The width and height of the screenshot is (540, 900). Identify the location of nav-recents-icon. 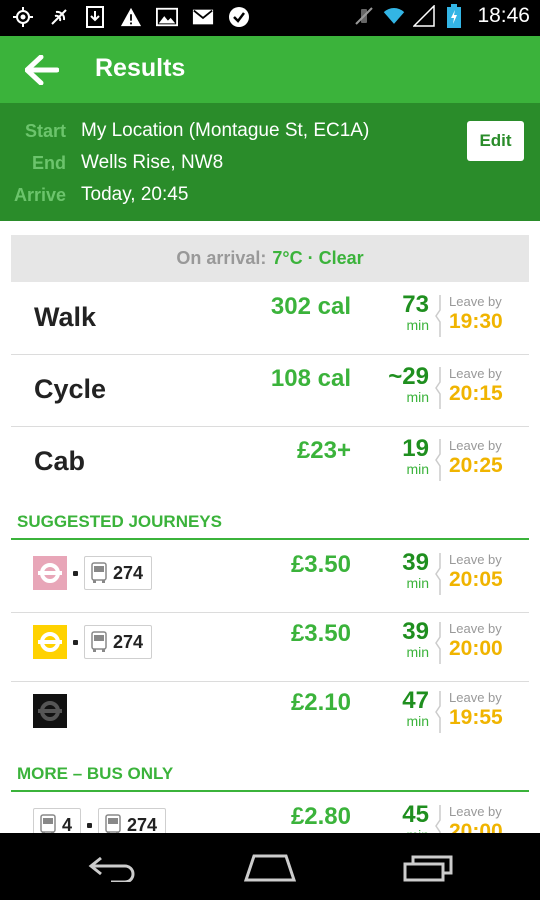
(428, 868).